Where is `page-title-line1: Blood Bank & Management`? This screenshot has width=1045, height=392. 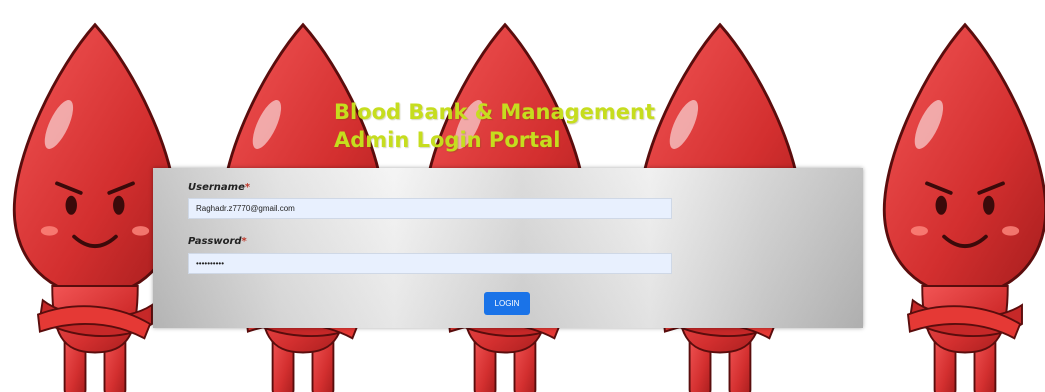 page-title-line1: Blood Bank & Management is located at coordinates (495, 112).